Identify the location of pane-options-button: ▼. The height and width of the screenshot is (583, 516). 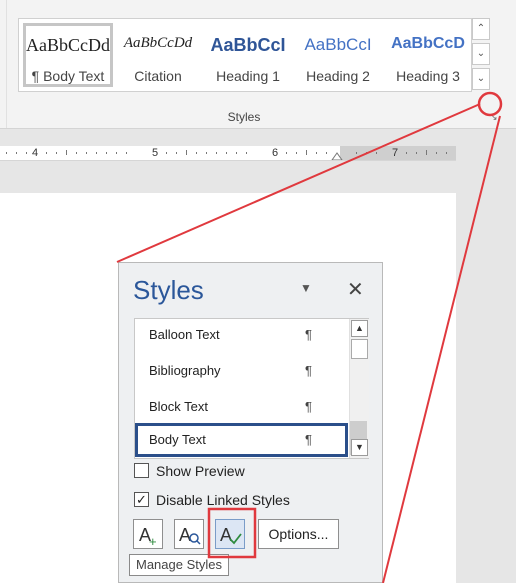
(306, 288).